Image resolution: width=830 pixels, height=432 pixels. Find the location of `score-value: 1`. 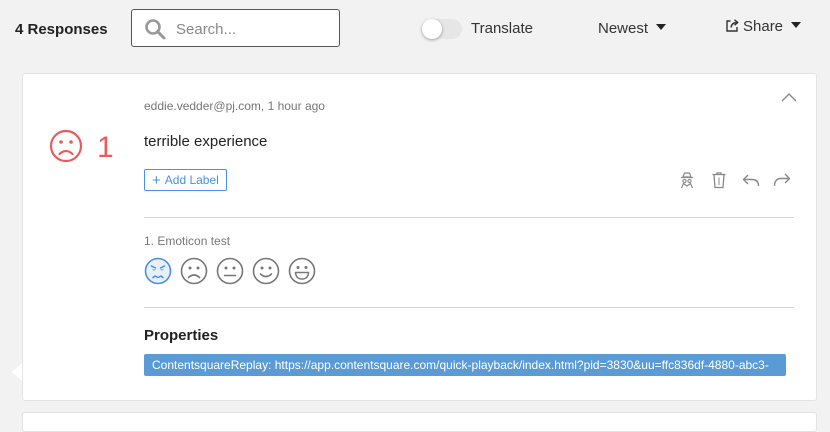

score-value: 1 is located at coordinates (105, 147).